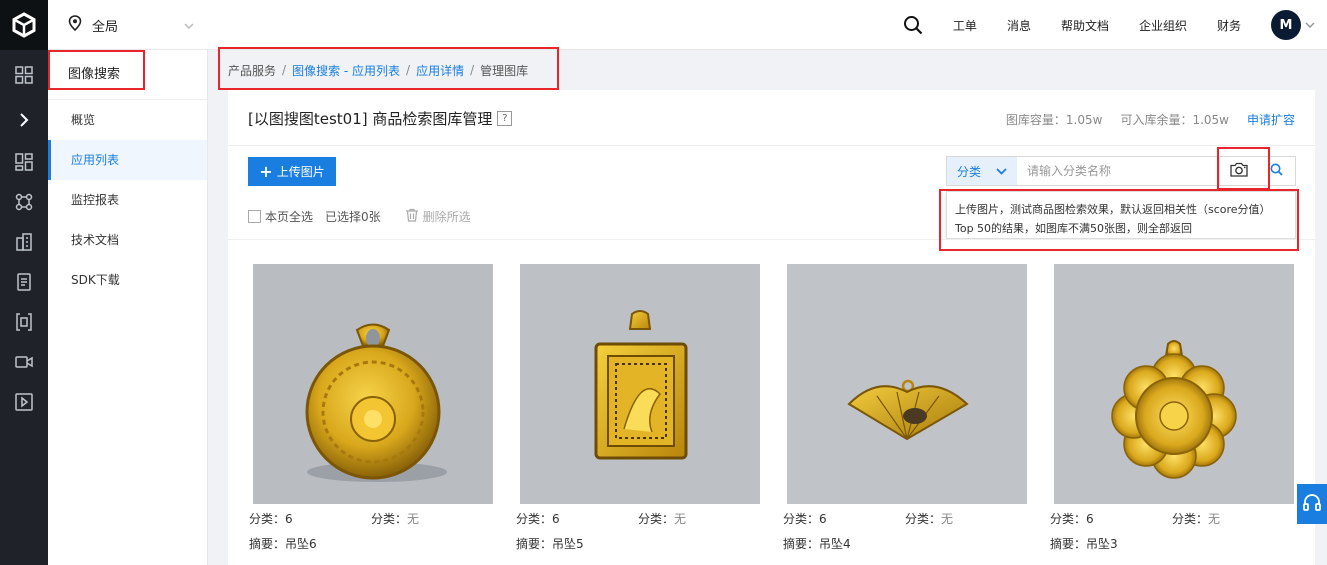  What do you see at coordinates (24, 362) in the screenshot?
I see `video-icon` at bounding box center [24, 362].